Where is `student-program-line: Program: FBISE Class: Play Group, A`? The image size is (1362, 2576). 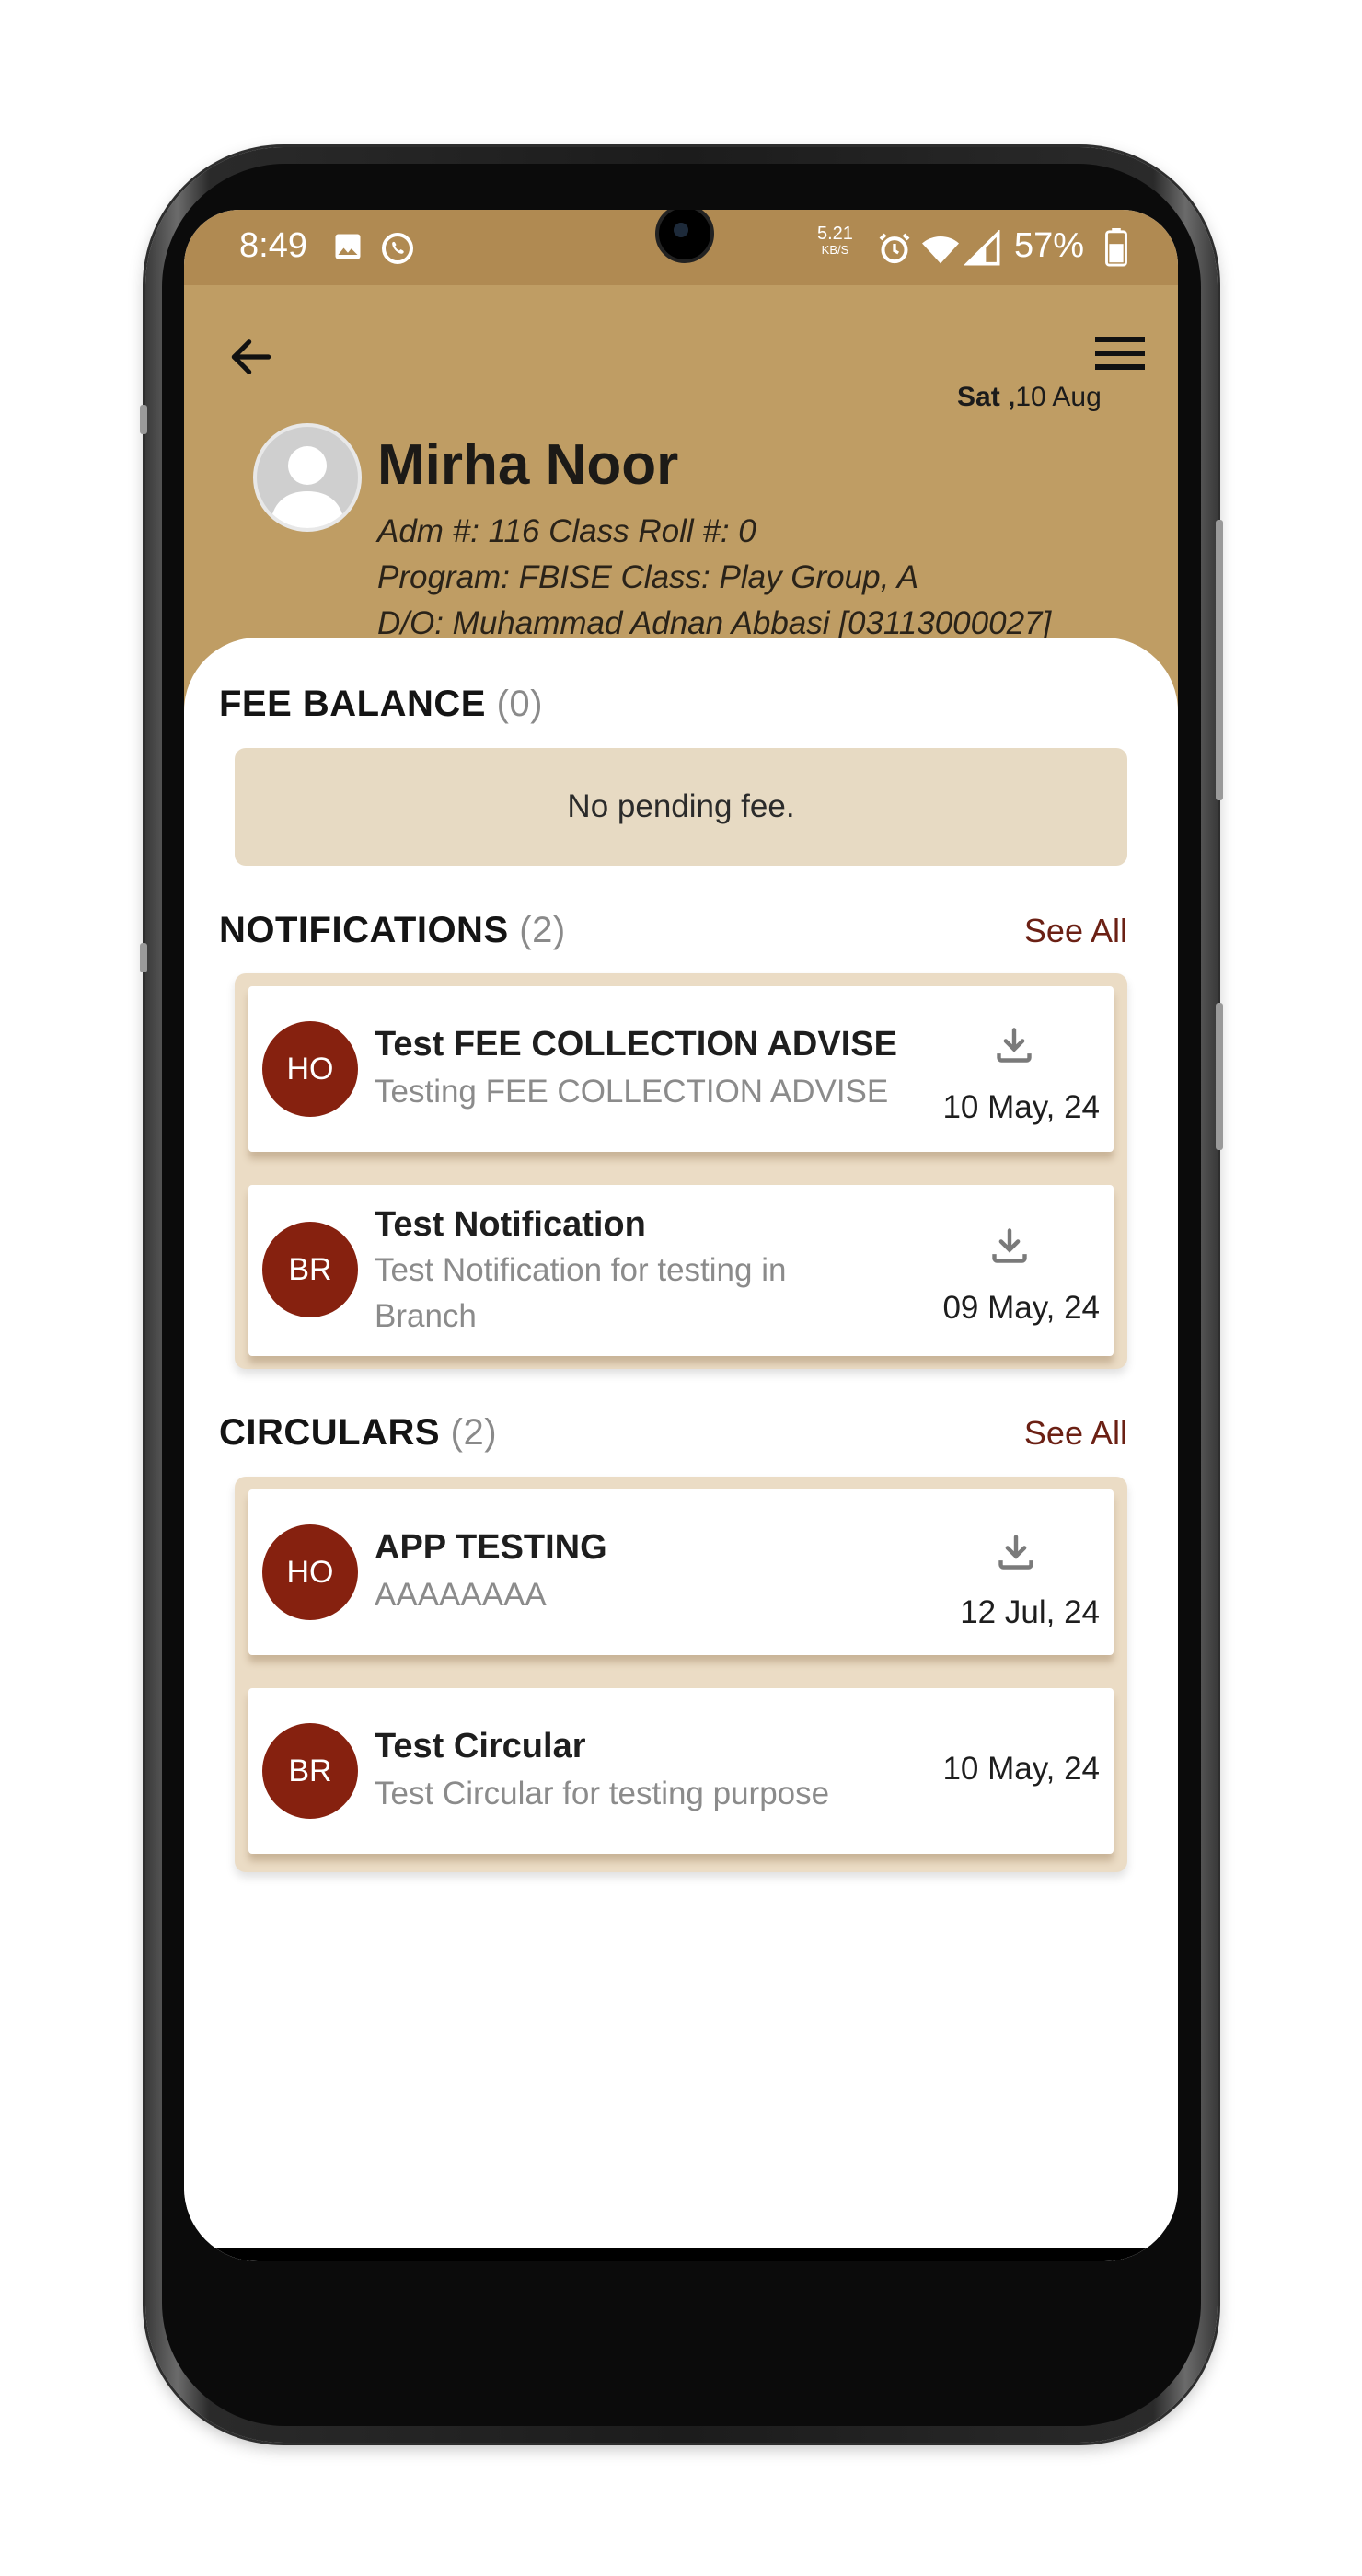
student-program-line: Program: FBISE Class: Play Group, A is located at coordinates (648, 577).